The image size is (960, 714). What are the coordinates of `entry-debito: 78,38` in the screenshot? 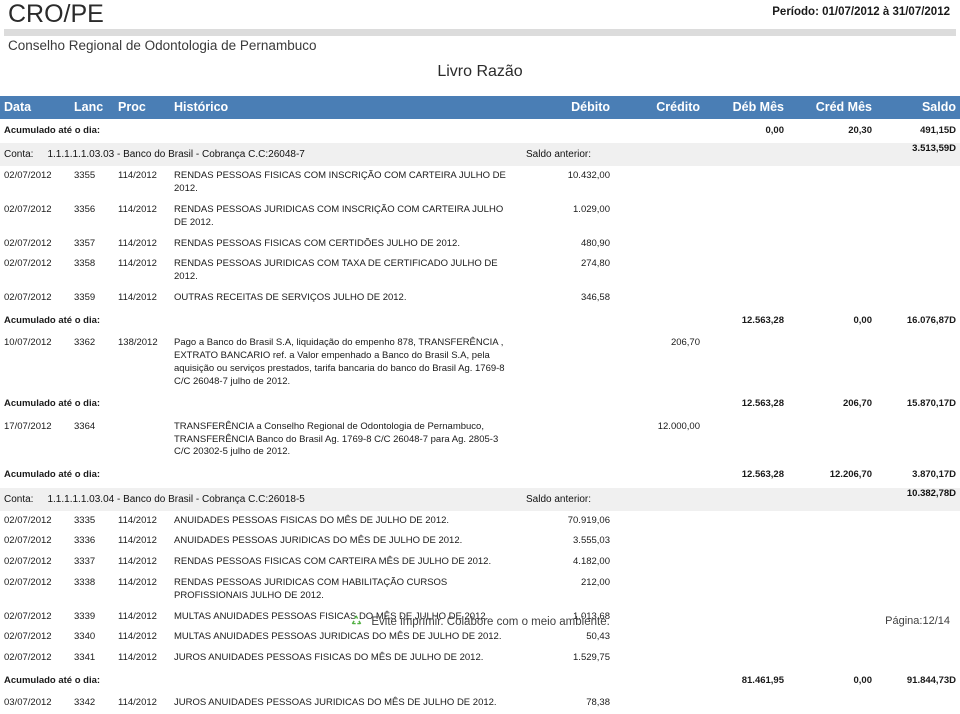 It's located at (598, 703).